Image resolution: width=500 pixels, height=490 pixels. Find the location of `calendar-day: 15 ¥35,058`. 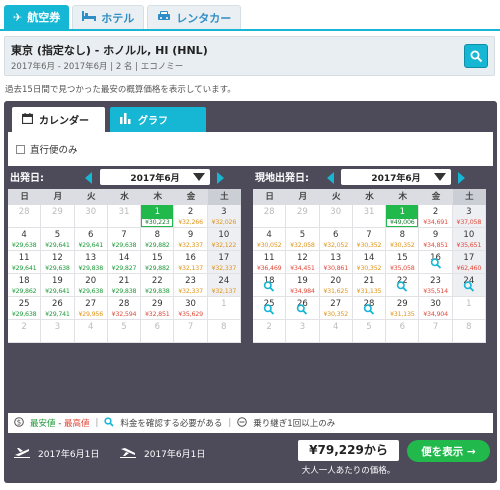

calendar-day: 15 ¥35,058 is located at coordinates (403, 262).